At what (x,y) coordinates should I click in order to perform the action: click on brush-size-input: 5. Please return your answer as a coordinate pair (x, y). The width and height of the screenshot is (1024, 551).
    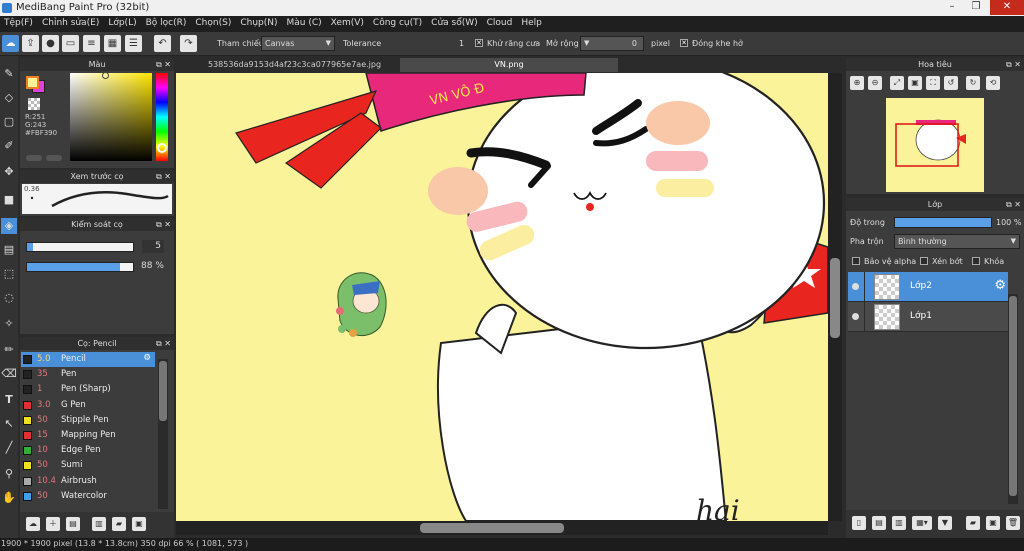
    Looking at the image, I should click on (153, 246).